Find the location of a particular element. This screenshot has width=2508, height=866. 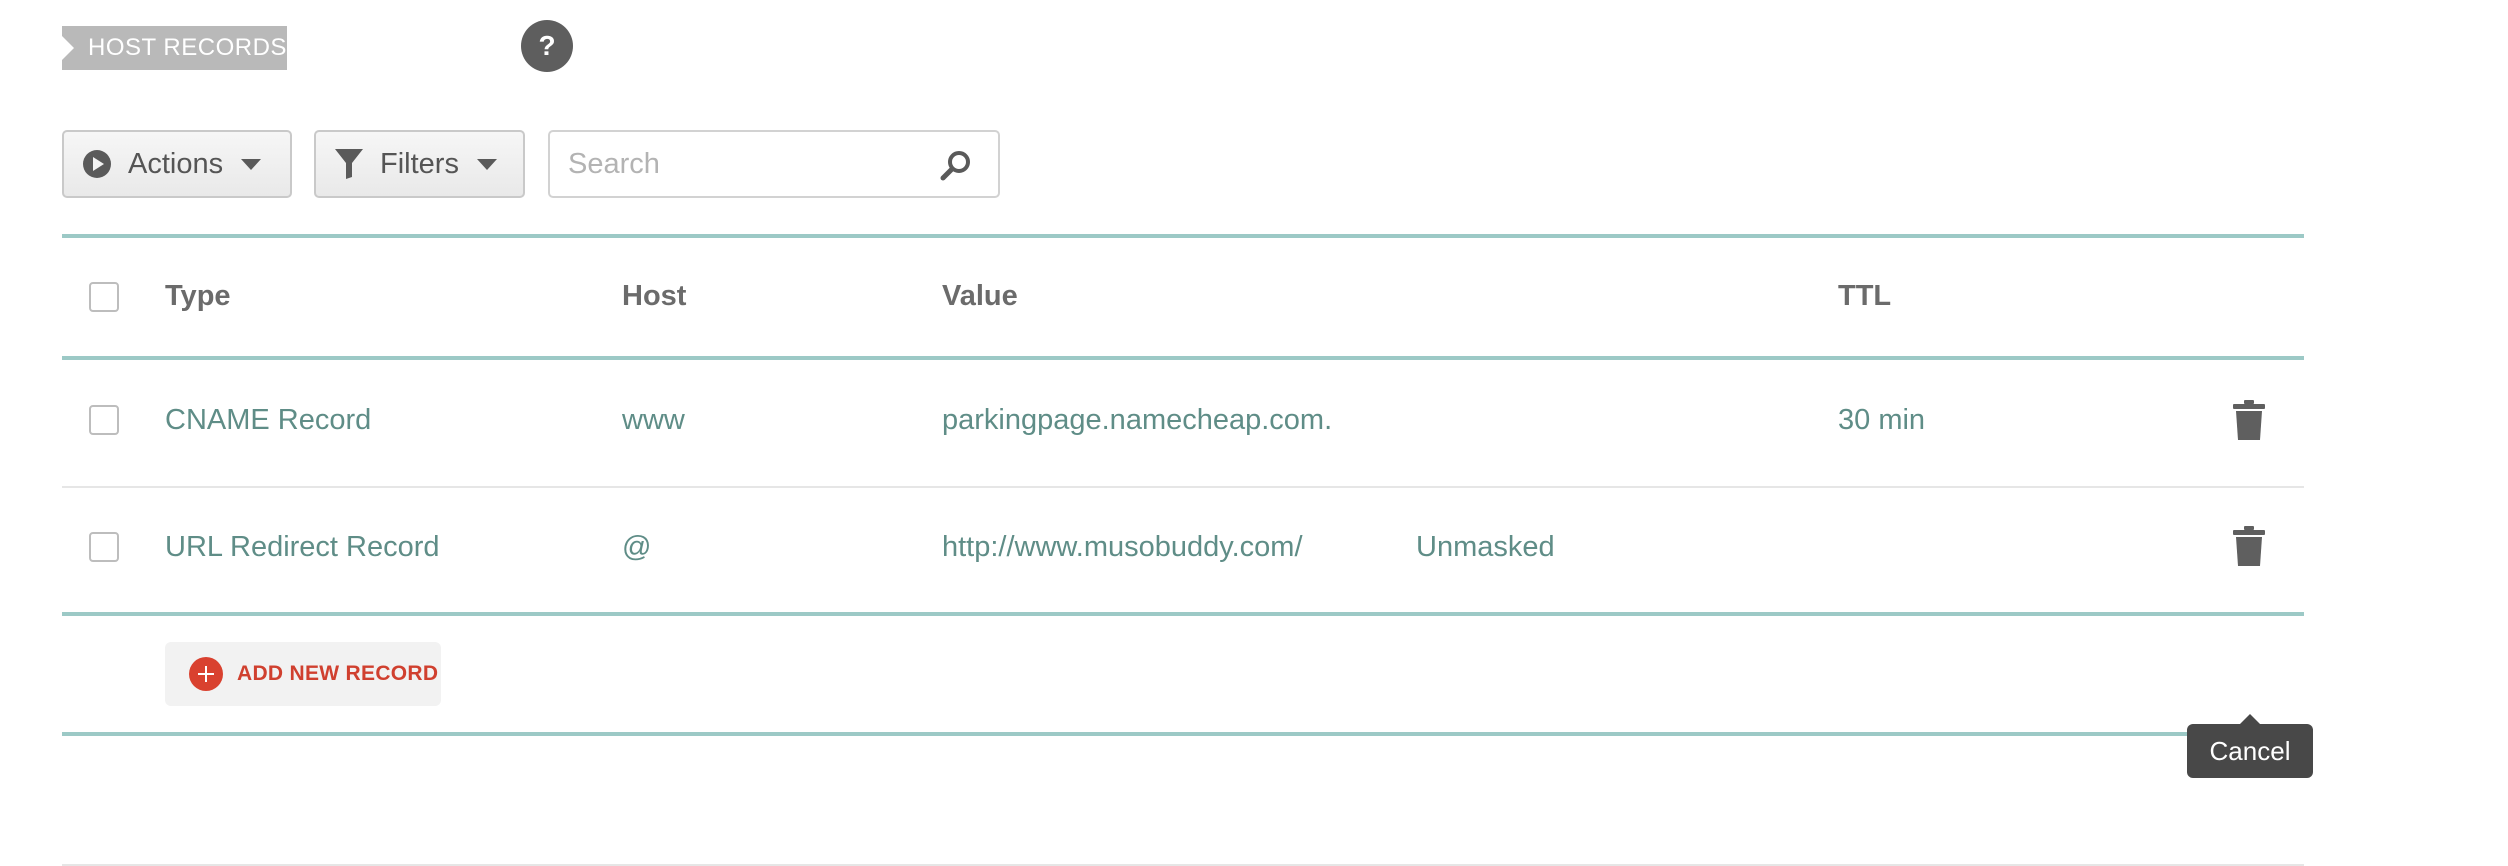

plus-circle-icon is located at coordinates (206, 674).